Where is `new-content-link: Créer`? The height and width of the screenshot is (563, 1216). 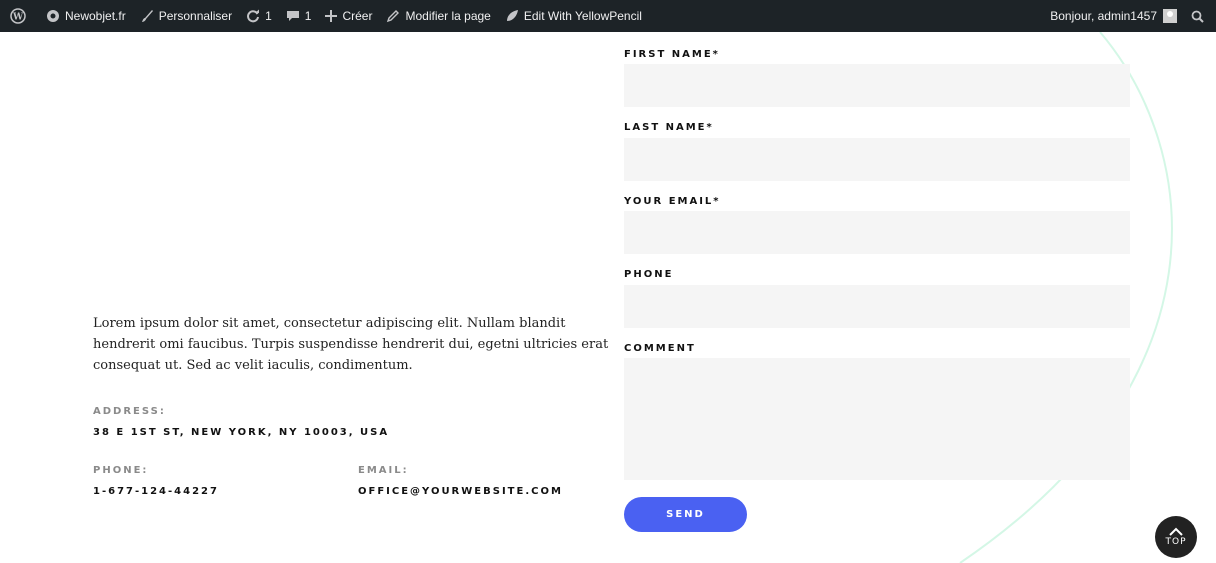 new-content-link: Créer is located at coordinates (348, 16).